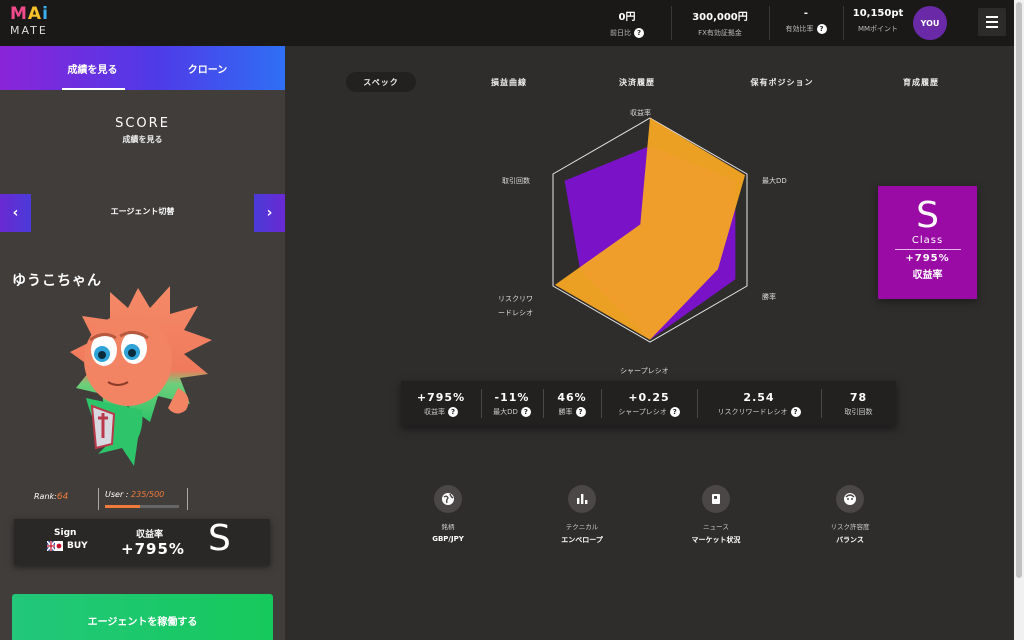 This screenshot has width=1024, height=640. I want to click on class-card: S Class +795% 収益率, so click(927, 242).